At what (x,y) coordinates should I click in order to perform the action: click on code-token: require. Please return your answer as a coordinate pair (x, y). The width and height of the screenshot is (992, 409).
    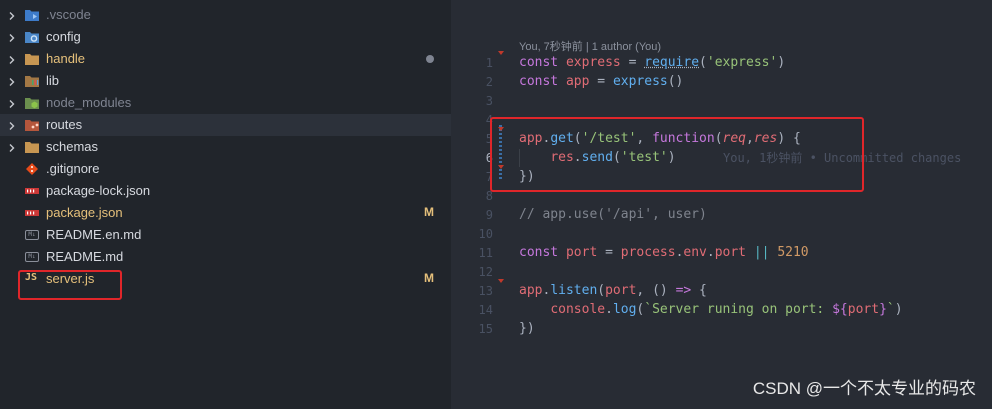
    Looking at the image, I should click on (672, 62).